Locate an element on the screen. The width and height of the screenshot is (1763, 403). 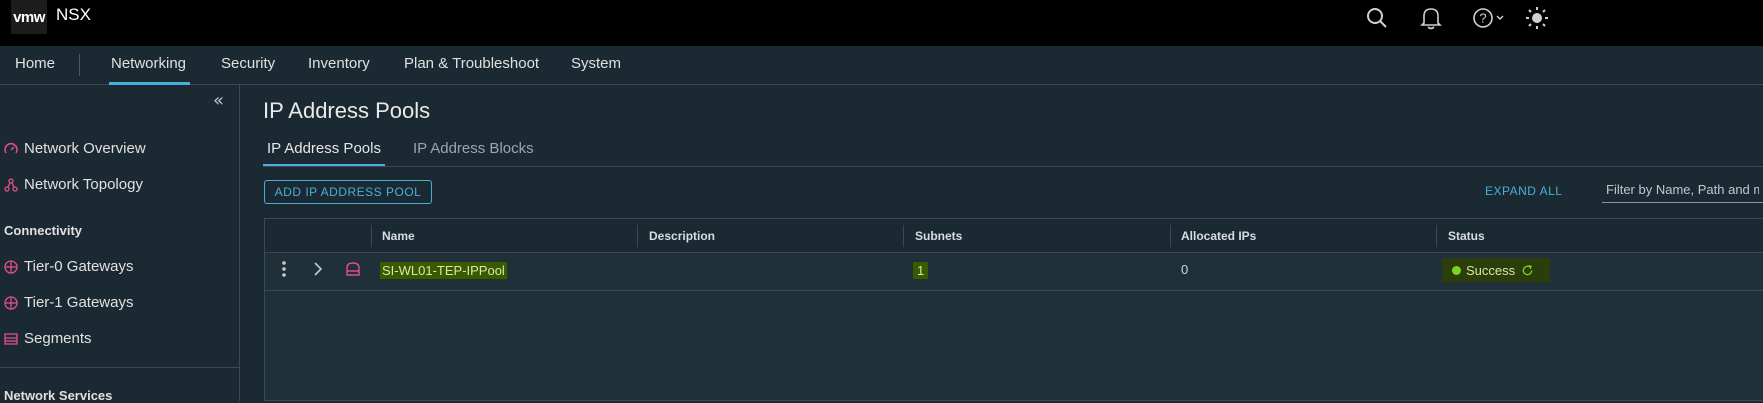
sidebar-item-label: Segments is located at coordinates (58, 338).